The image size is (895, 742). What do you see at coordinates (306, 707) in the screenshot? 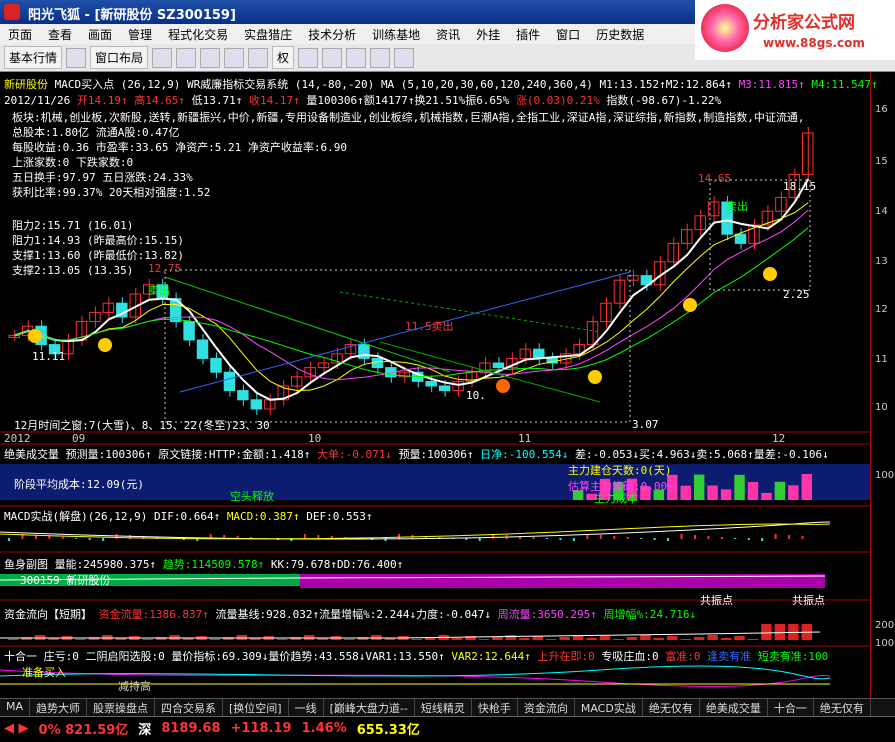
I see `tab: 一线` at bounding box center [306, 707].